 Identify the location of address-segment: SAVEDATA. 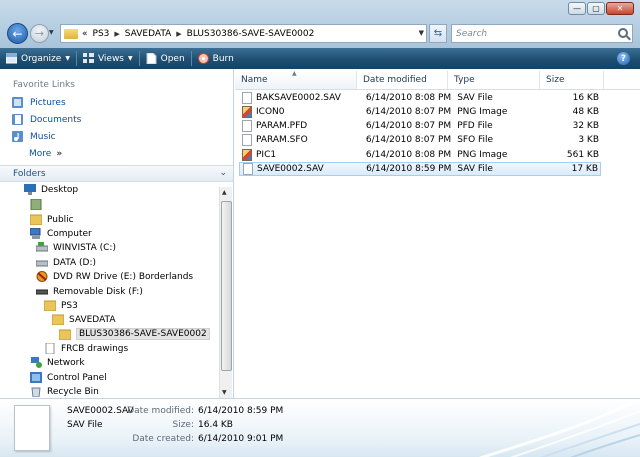
(148, 34).